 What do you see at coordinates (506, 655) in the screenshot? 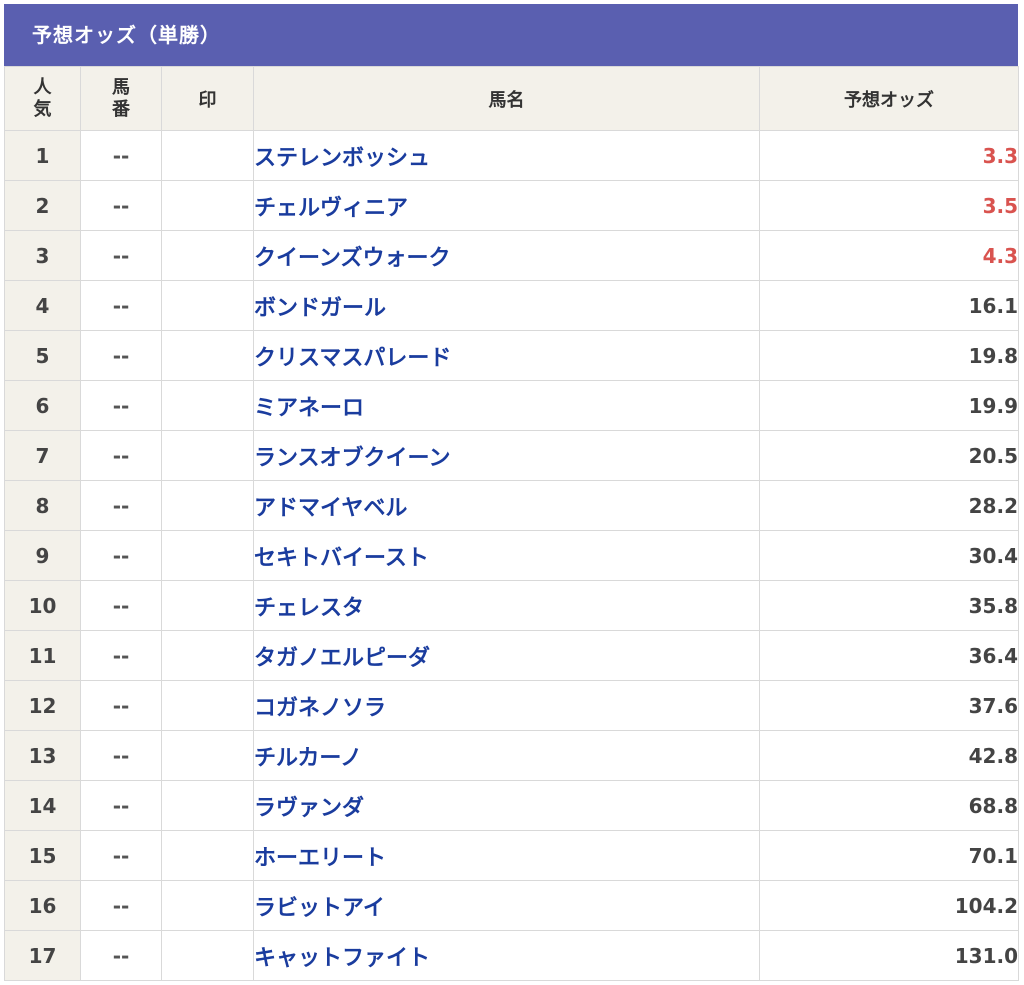
I see `horse-name-cell: タガノエルピーダ` at bounding box center [506, 655].